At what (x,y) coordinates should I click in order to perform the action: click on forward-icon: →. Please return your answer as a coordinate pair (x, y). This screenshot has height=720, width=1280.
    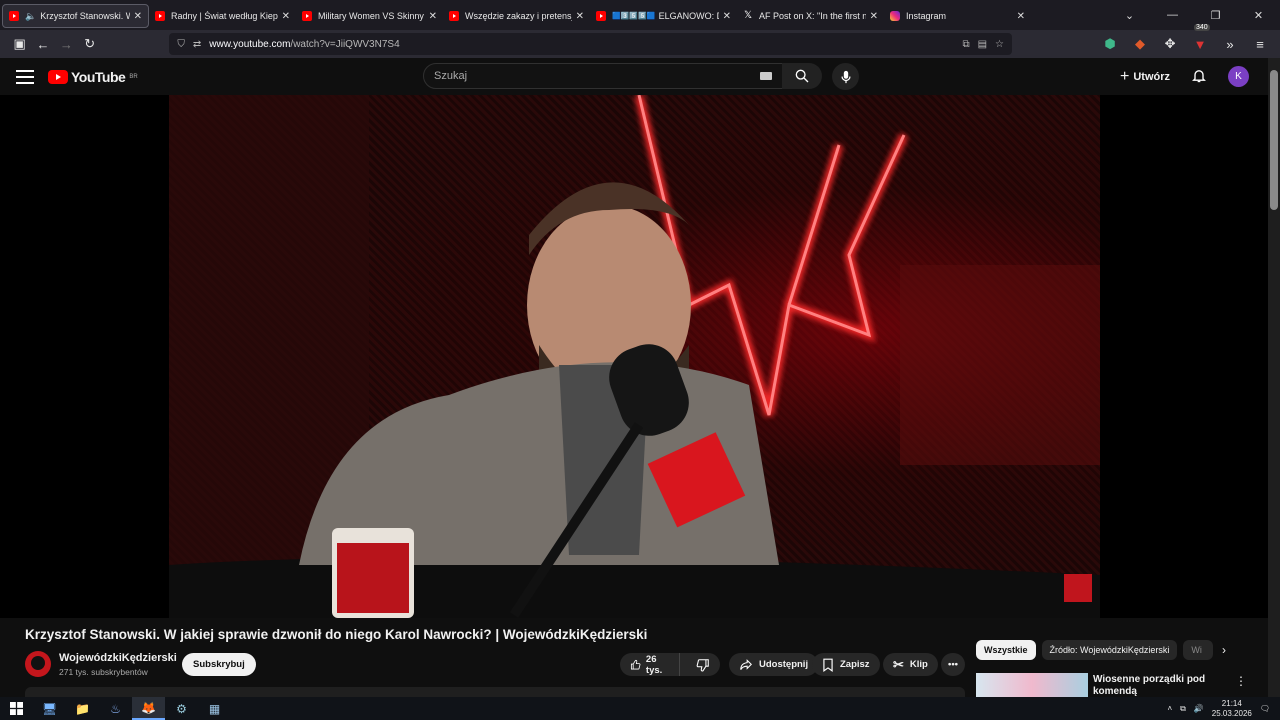
    Looking at the image, I should click on (66, 44).